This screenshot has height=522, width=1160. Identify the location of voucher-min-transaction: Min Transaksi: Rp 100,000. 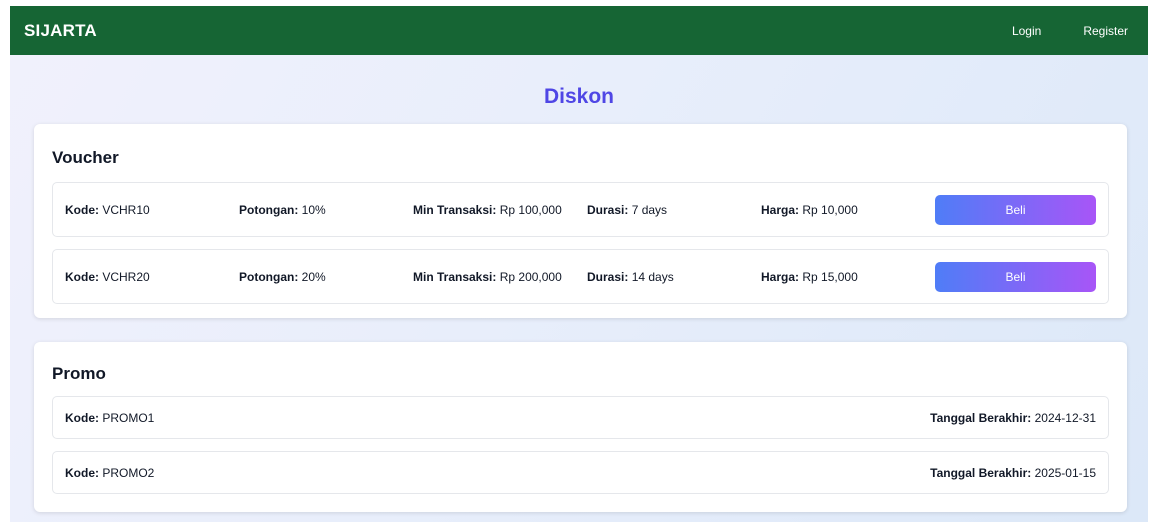
(500, 210).